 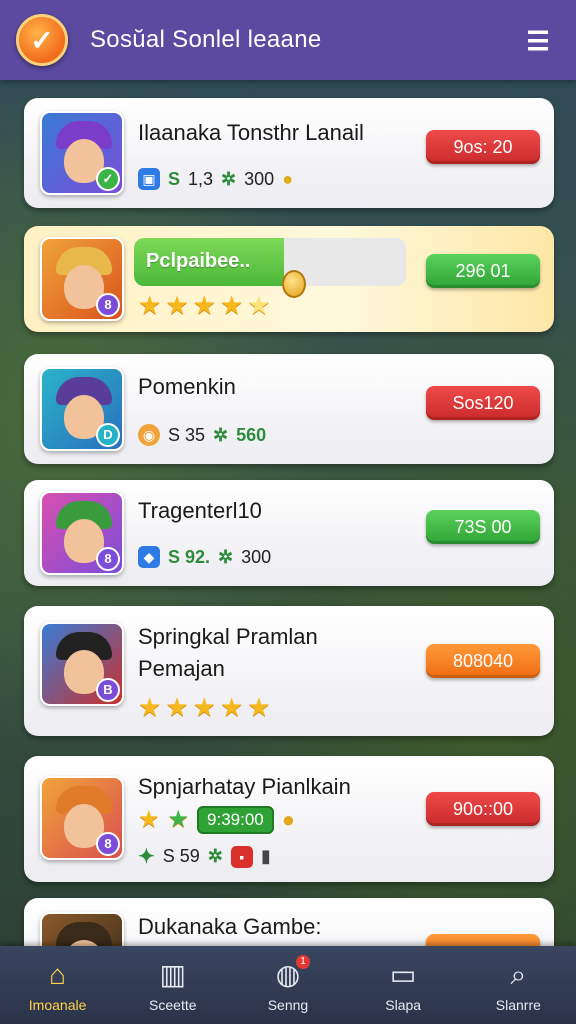 What do you see at coordinates (244, 786) in the screenshot?
I see `card-title: Spnjarhatay Pianlkain` at bounding box center [244, 786].